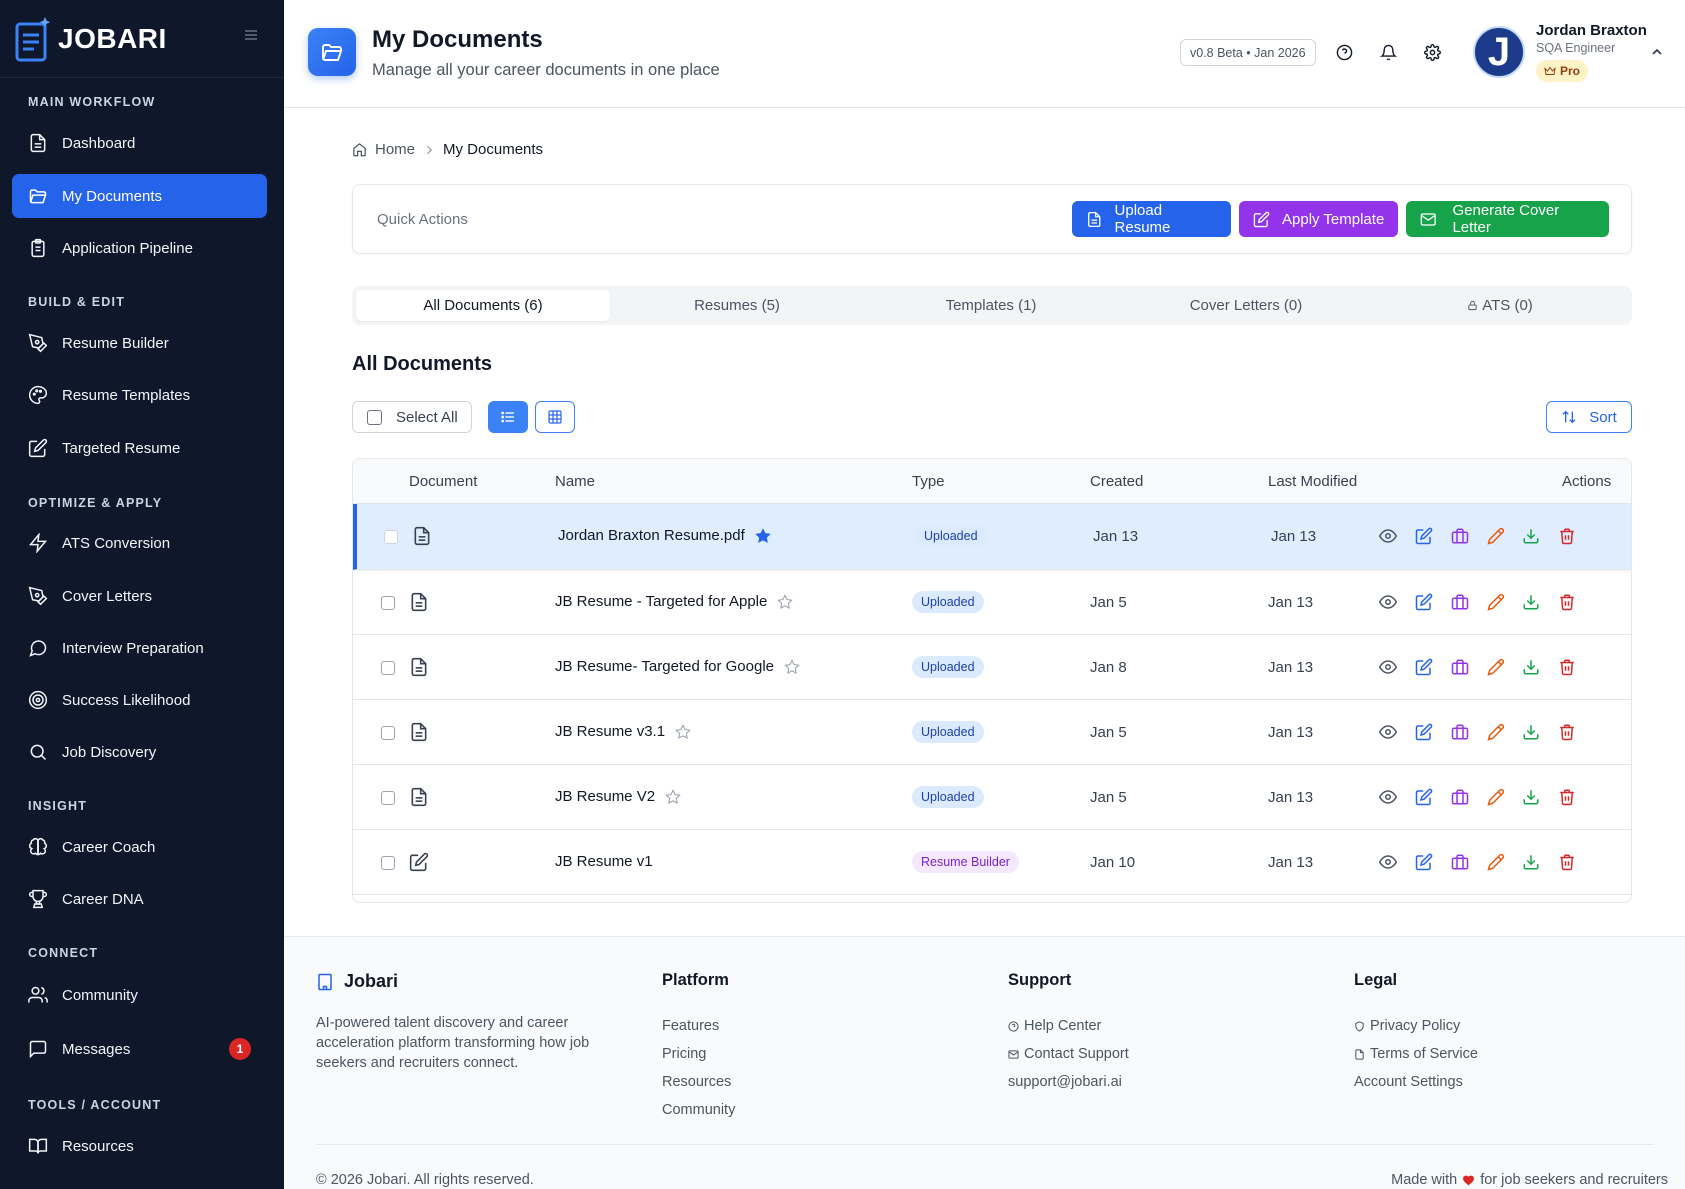  What do you see at coordinates (991, 305) in the screenshot?
I see `tab-templates: Templates (1)` at bounding box center [991, 305].